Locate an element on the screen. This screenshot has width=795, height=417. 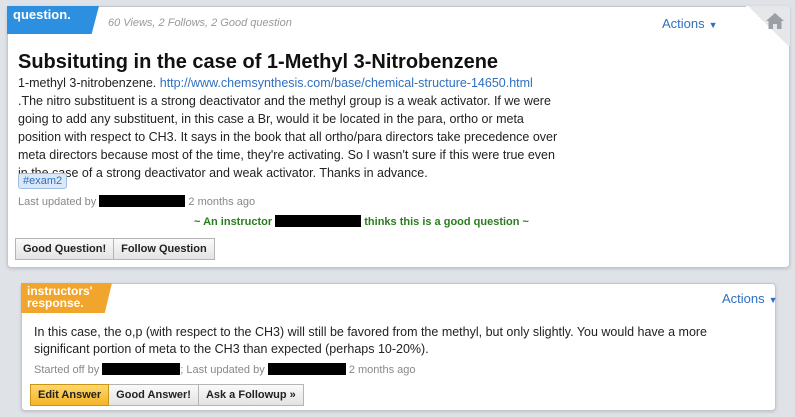
ask-followup-button: Ask a Followup » is located at coordinates (251, 395).